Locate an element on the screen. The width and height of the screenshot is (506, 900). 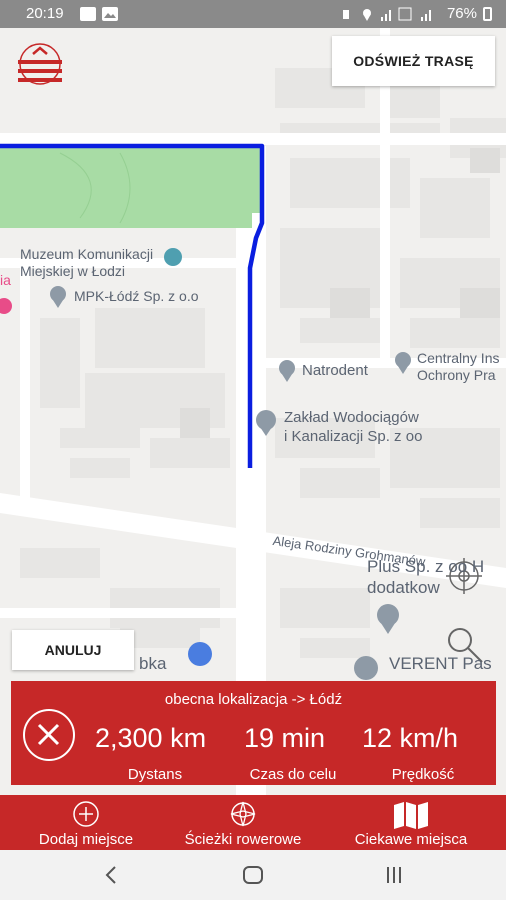
signal-icons is located at coordinates (386, 14).